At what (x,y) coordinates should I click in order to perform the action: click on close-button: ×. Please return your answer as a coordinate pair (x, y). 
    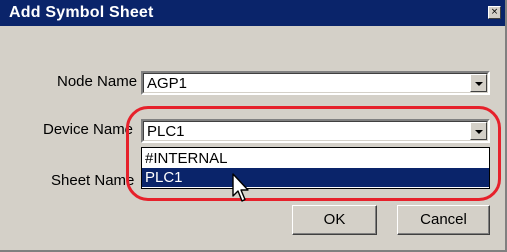
    Looking at the image, I should click on (494, 12).